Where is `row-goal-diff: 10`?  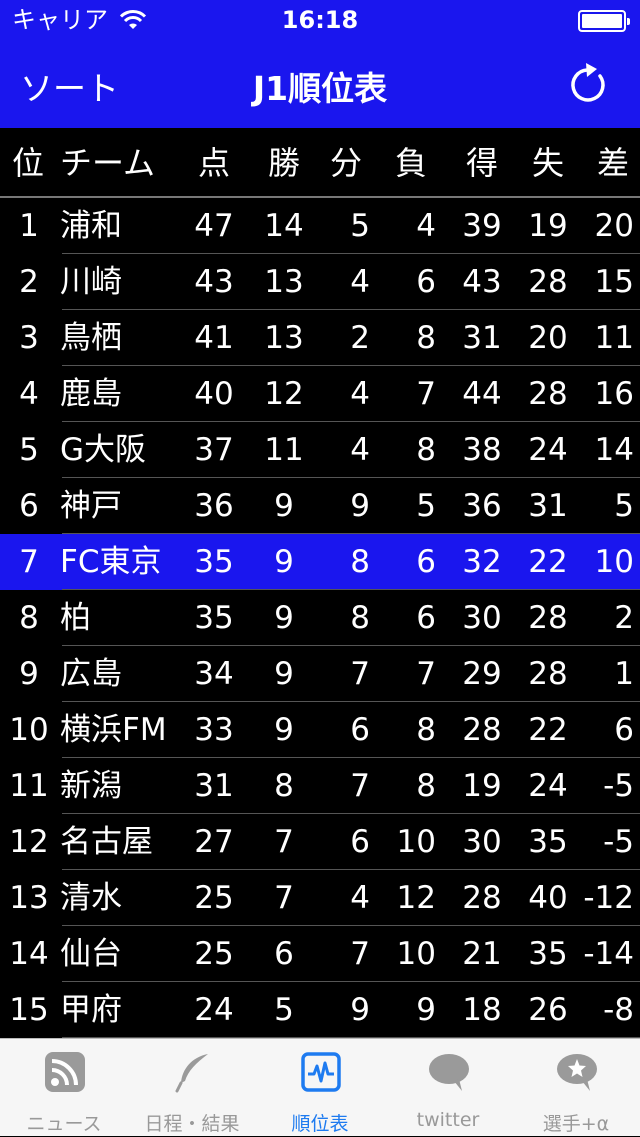
row-goal-diff: 10 is located at coordinates (614, 562).